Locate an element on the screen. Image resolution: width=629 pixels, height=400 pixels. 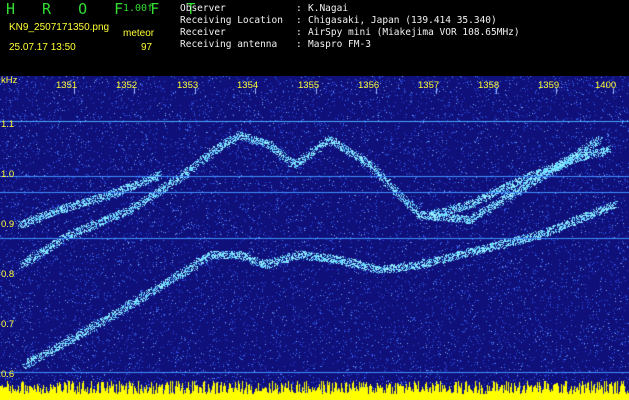
filename: KN9_2507171350.png is located at coordinates (59, 27).